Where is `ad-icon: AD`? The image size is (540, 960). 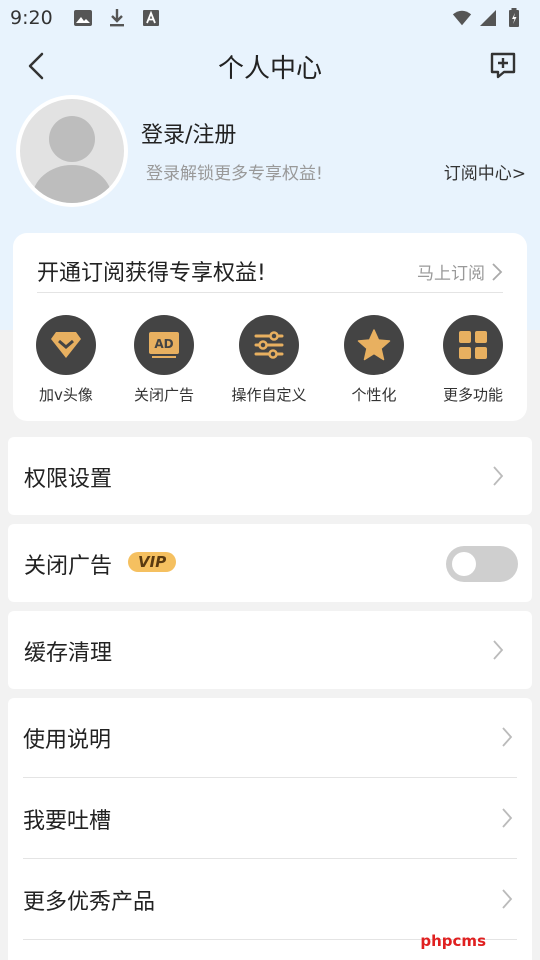
ad-icon: AD is located at coordinates (164, 345).